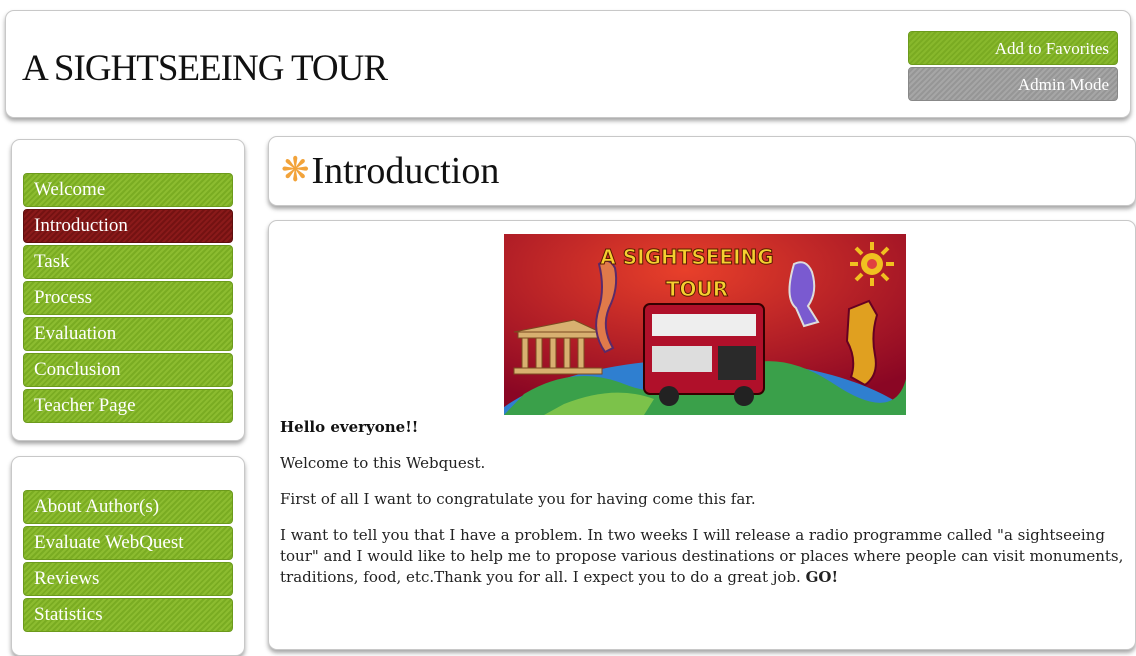 The image size is (1136, 656). What do you see at coordinates (697, 289) in the screenshot?
I see `banner-title-line2: TOUR` at bounding box center [697, 289].